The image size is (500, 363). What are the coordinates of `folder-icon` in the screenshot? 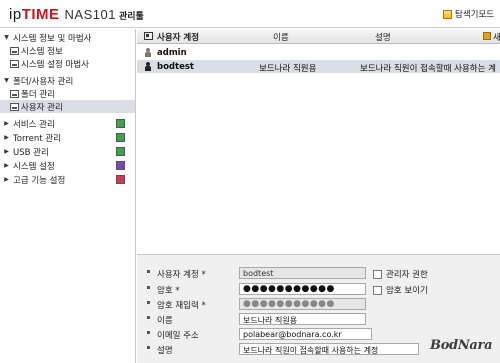 It's located at (447, 14).